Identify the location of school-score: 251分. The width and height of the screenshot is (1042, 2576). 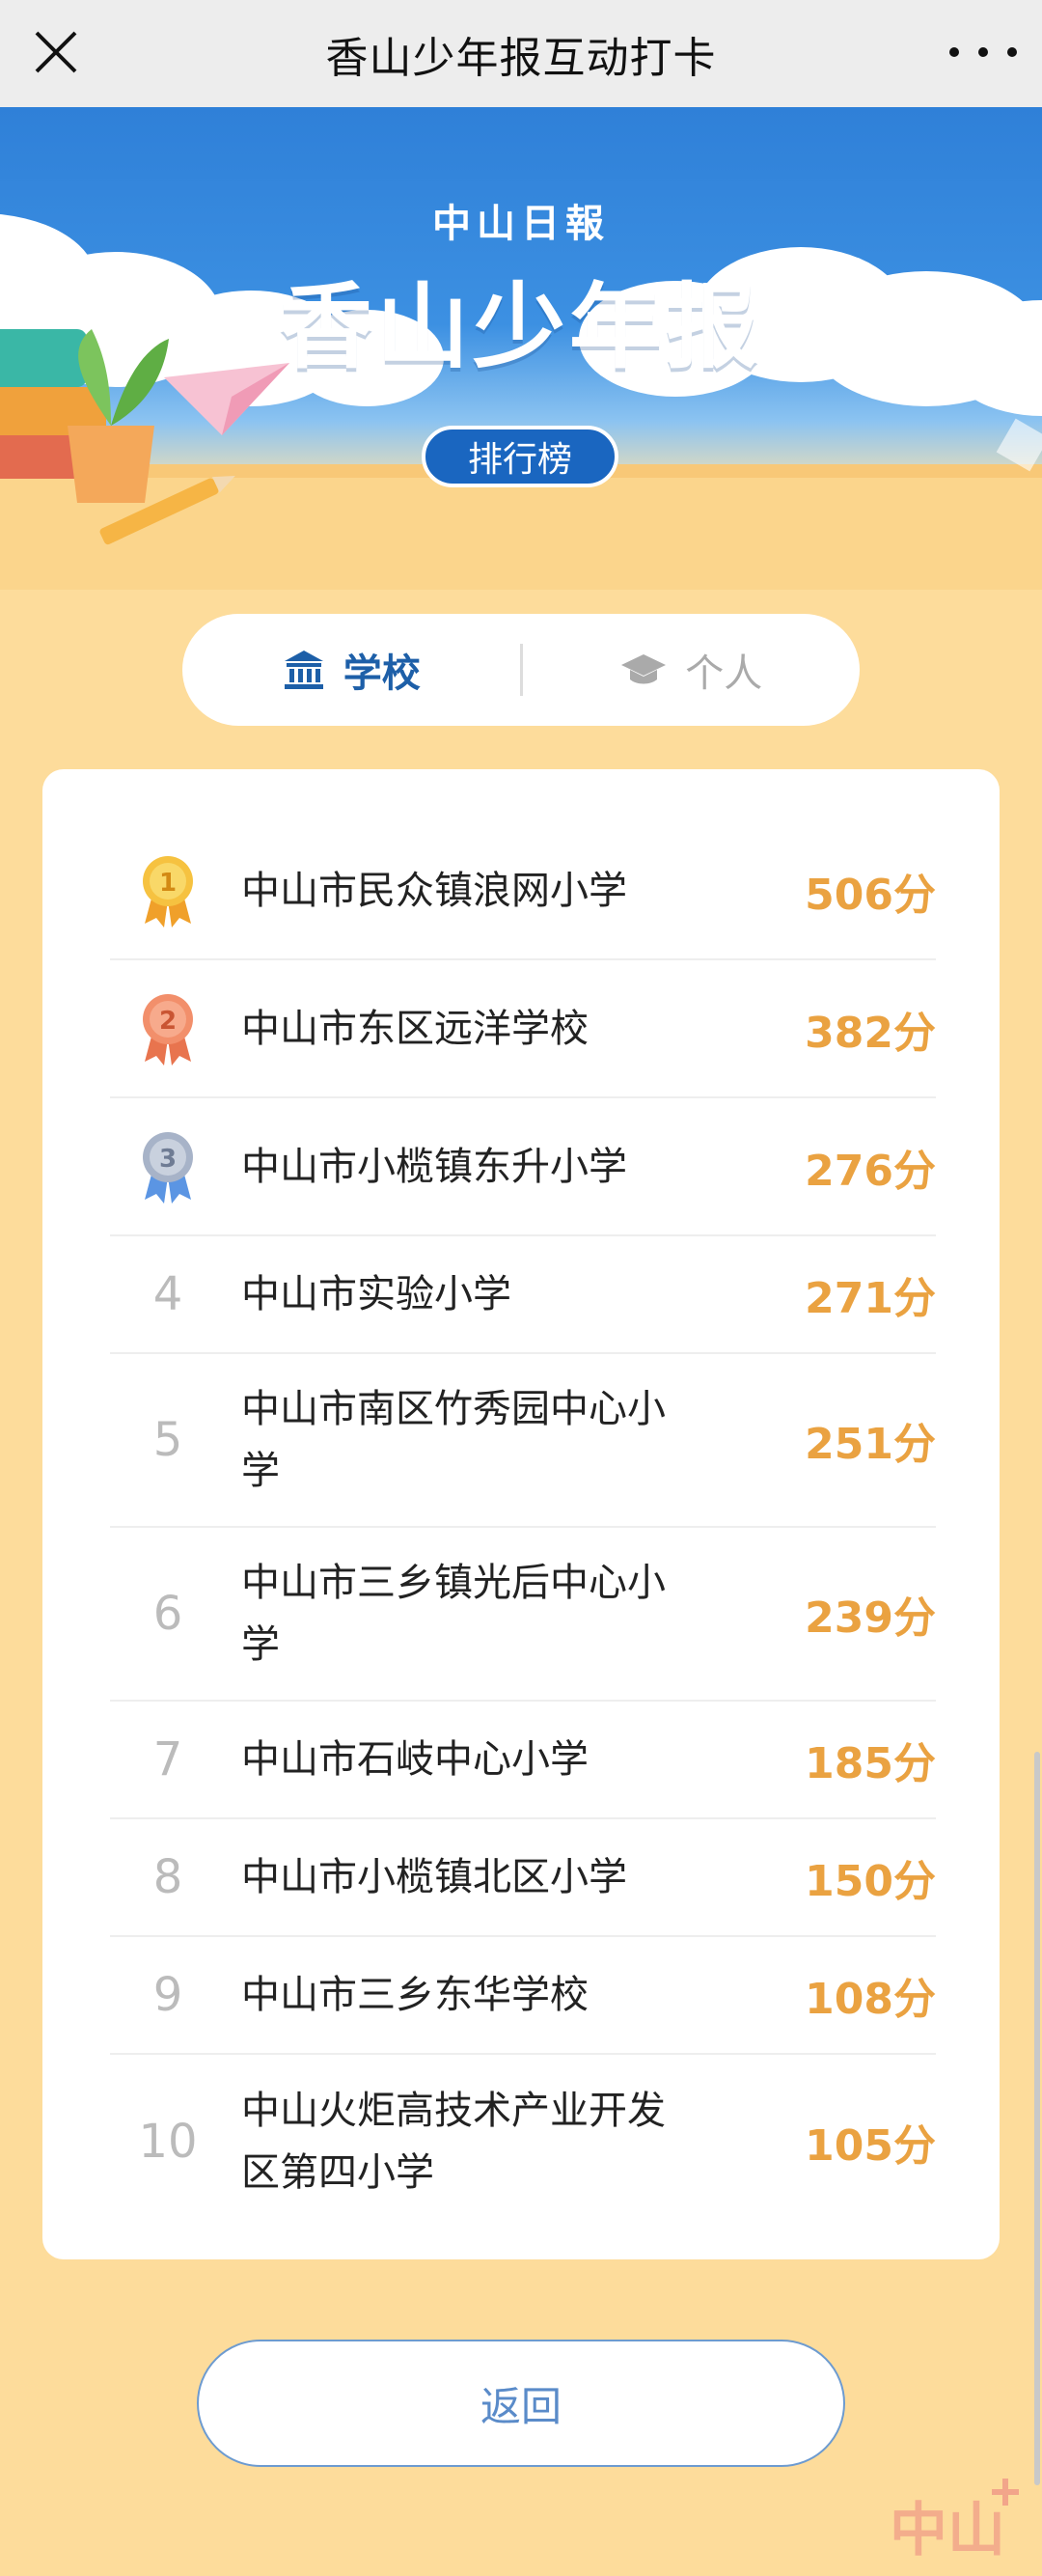
(870, 1444).